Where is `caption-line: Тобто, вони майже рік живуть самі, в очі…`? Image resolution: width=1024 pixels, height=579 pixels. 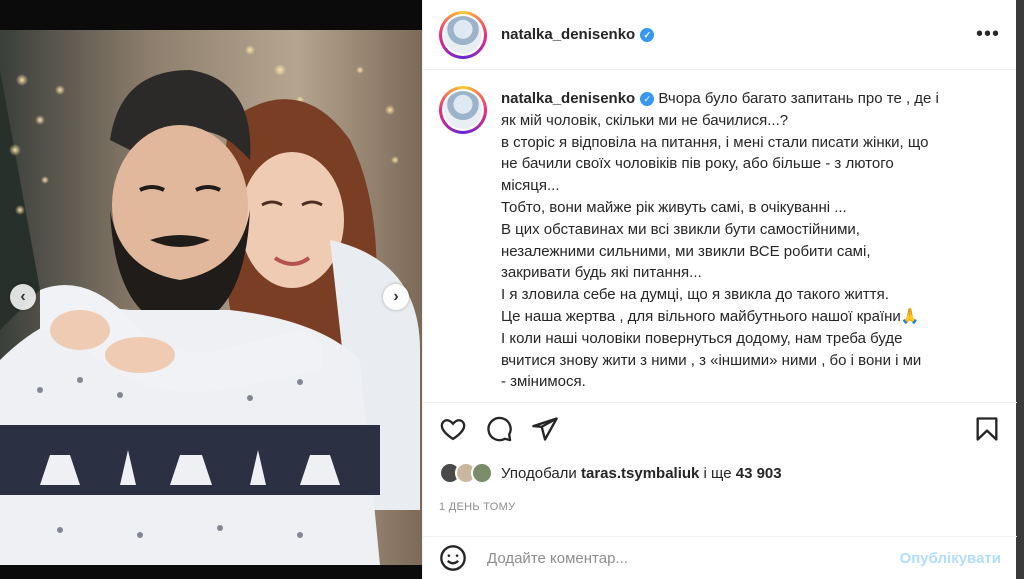
caption-line: Тобто, вони майже рік живуть самі, в очі… is located at coordinates (750, 208).